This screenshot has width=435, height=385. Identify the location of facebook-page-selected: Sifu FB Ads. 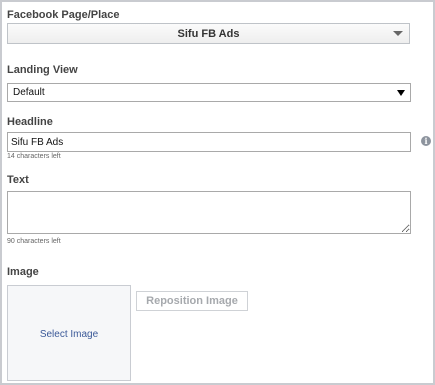
(208, 34).